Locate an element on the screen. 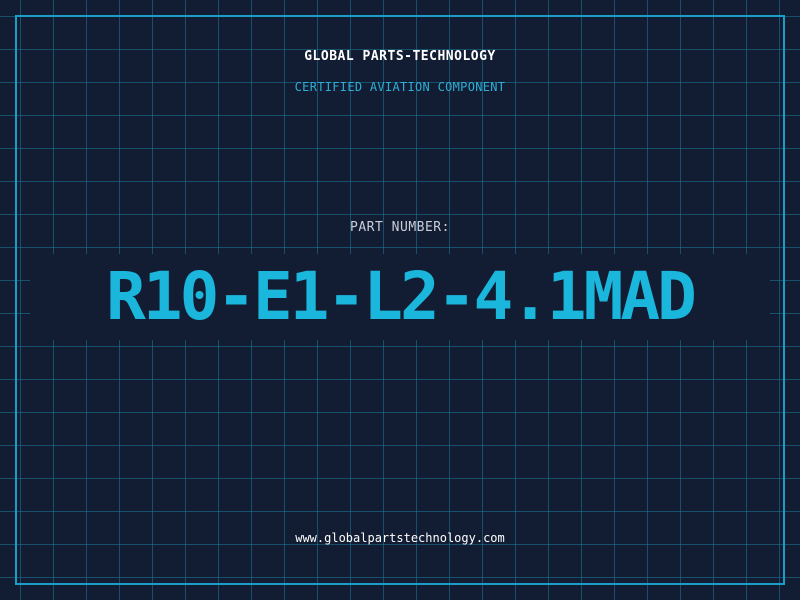 This screenshot has height=600, width=800. part-number-label: PART NUMBER: is located at coordinates (400, 227).